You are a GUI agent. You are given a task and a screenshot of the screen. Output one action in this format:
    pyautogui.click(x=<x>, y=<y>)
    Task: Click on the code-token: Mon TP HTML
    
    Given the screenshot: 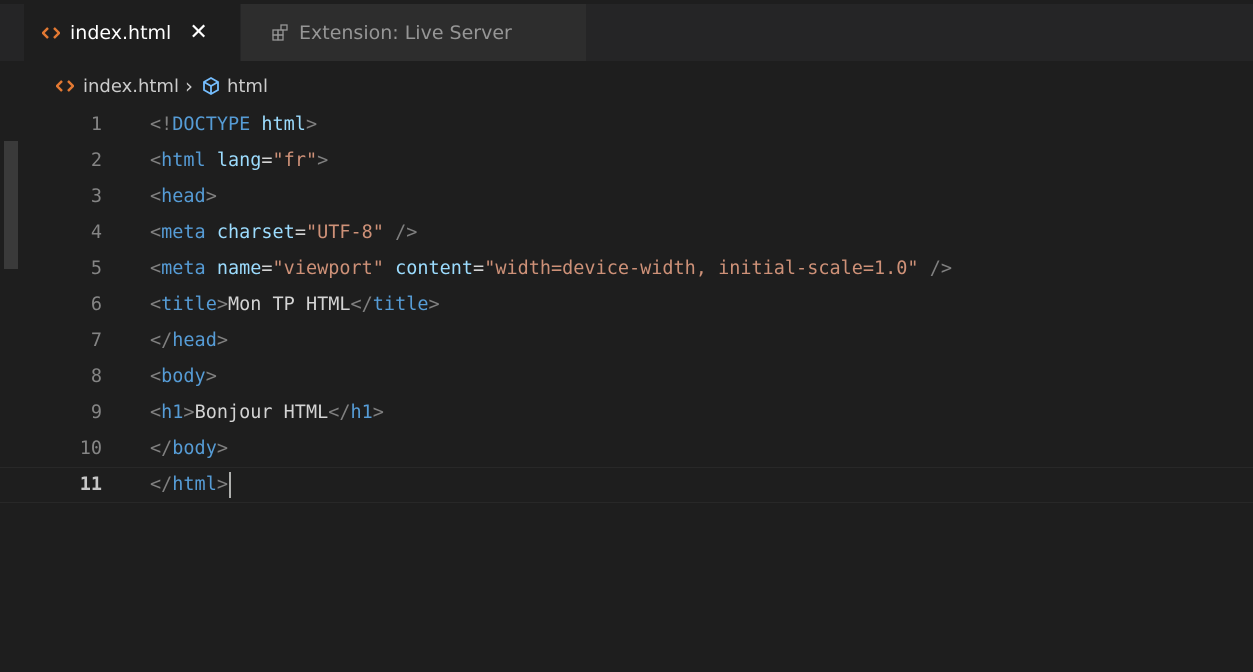 What is the action you would take?
    pyautogui.click(x=289, y=304)
    